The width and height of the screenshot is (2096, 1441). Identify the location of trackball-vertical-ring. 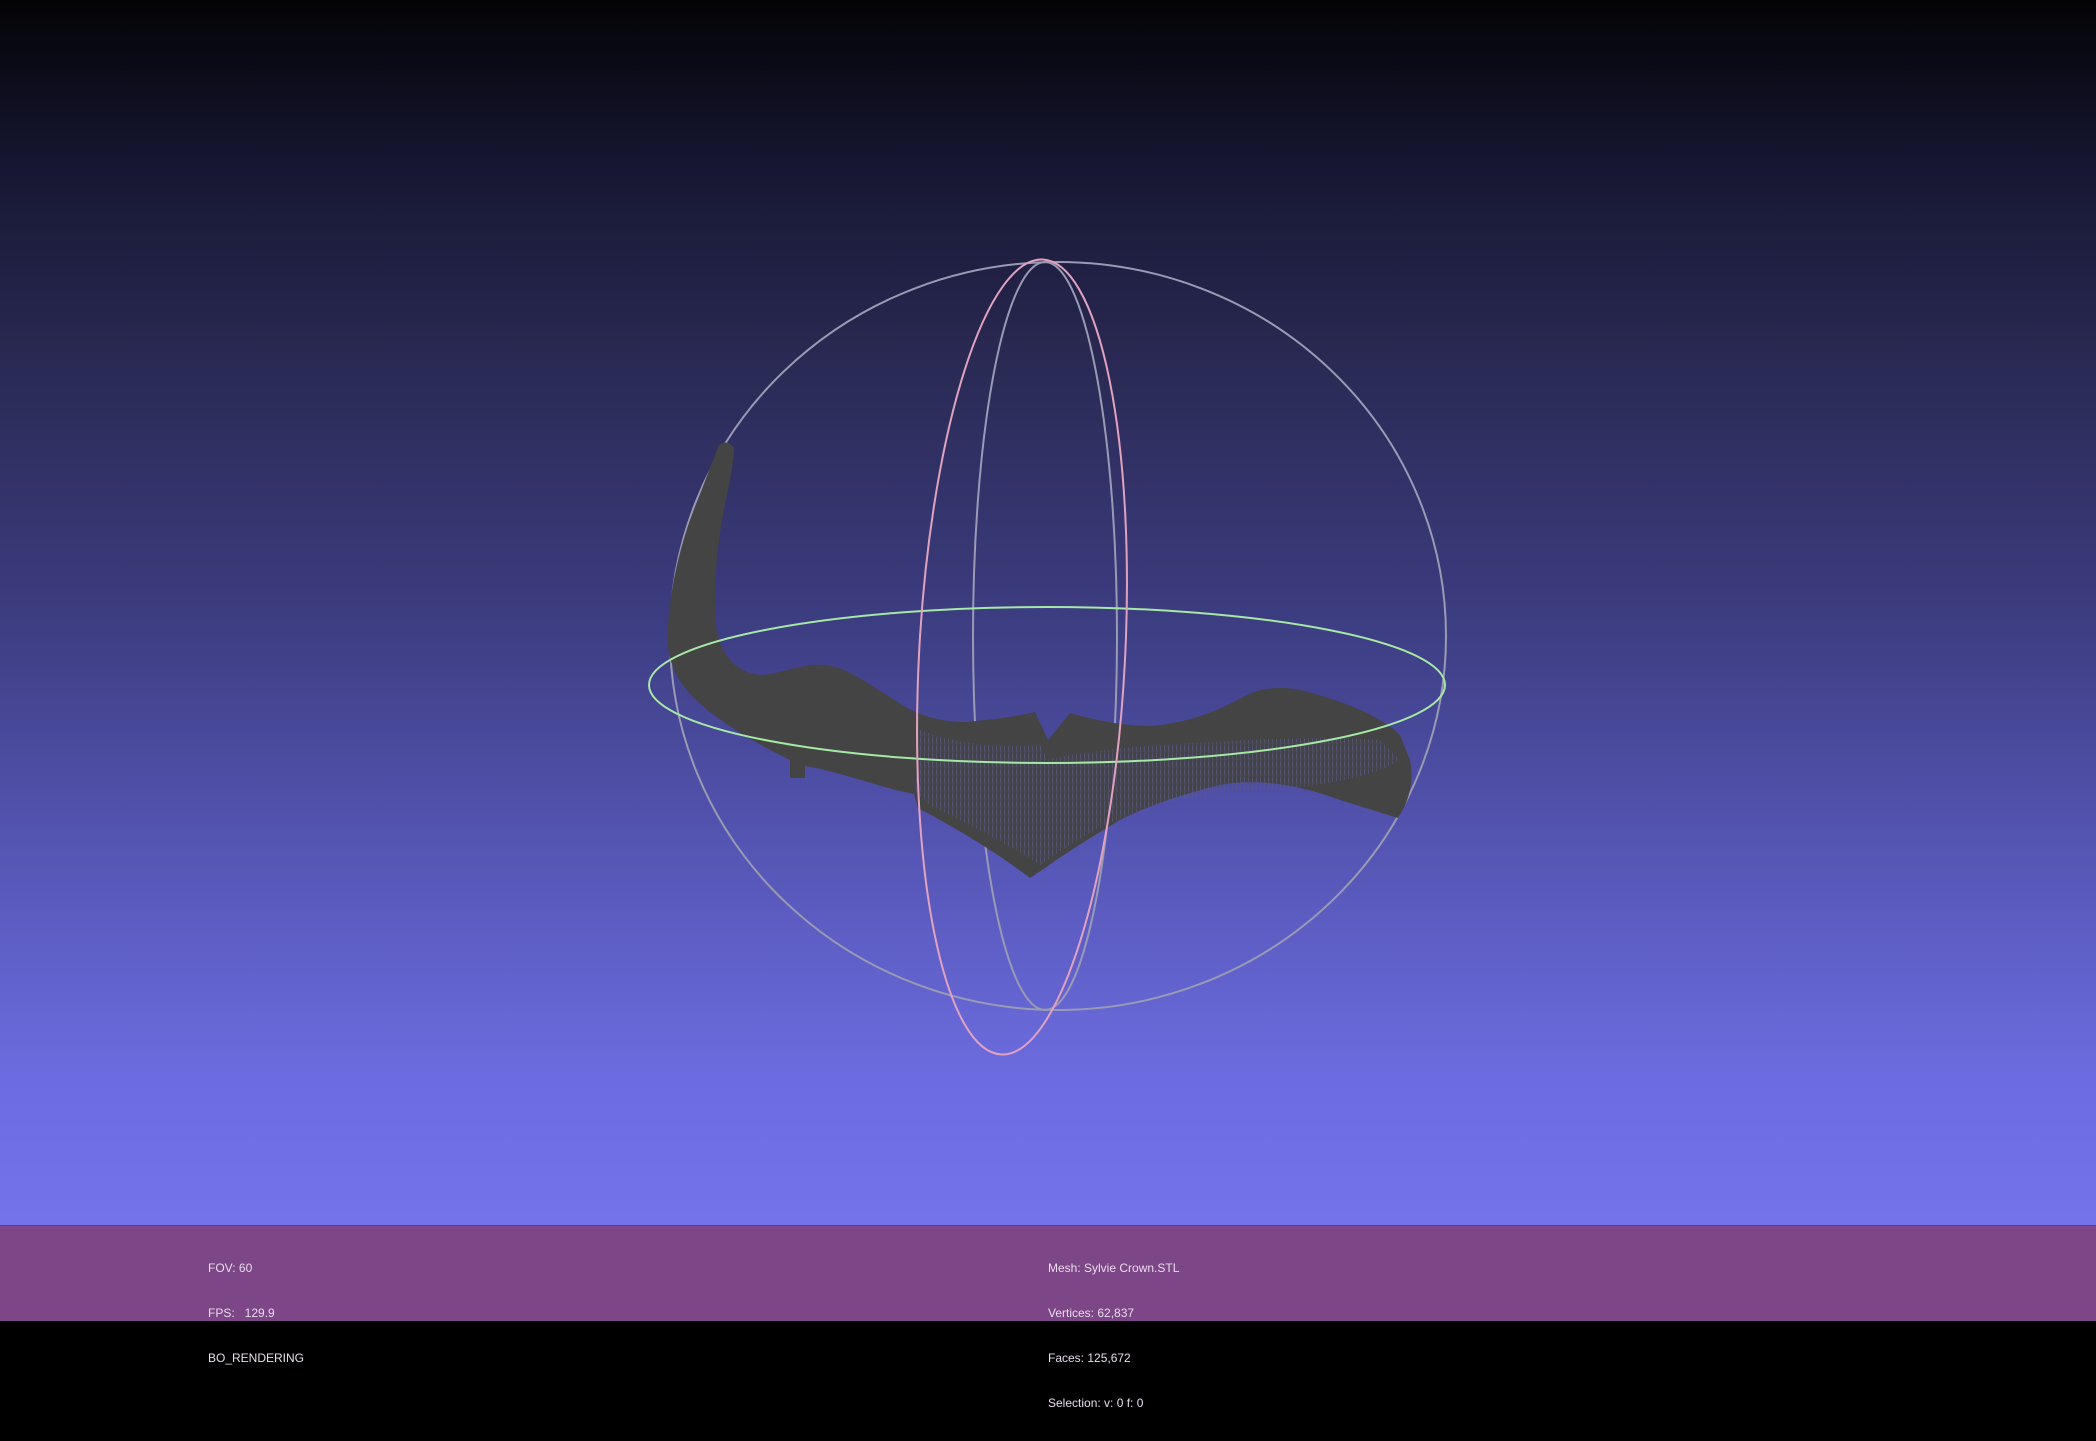
(1021, 657).